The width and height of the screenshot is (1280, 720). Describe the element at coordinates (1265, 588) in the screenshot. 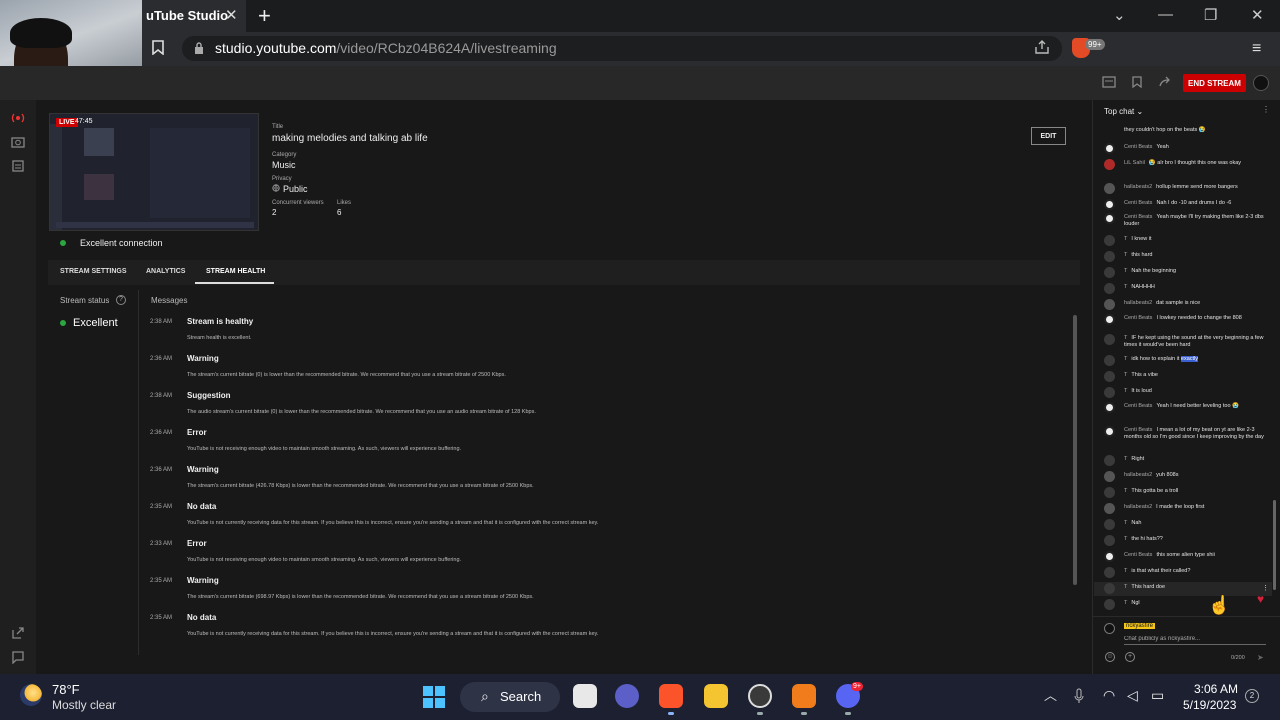

I see `chat-row-menu-icon: ⋮` at that location.